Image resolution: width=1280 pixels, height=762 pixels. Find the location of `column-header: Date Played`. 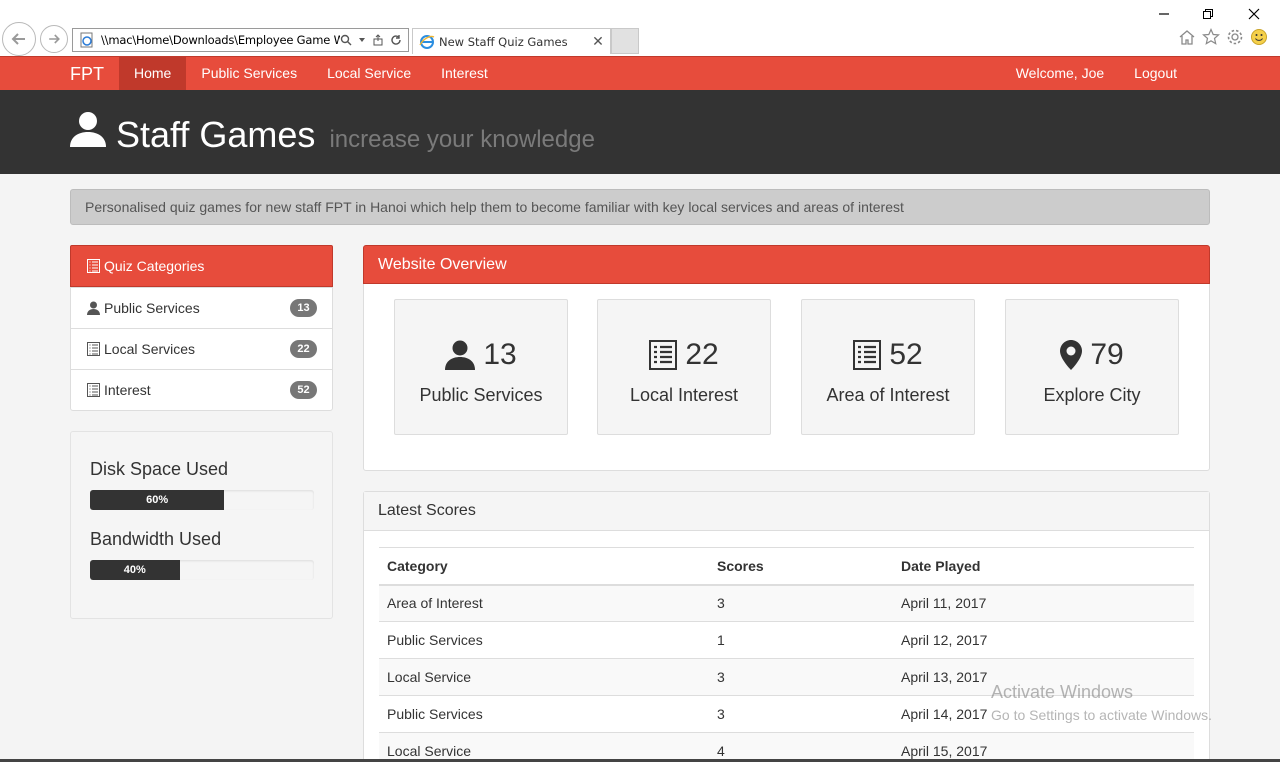

column-header: Date Played is located at coordinates (1043, 566).